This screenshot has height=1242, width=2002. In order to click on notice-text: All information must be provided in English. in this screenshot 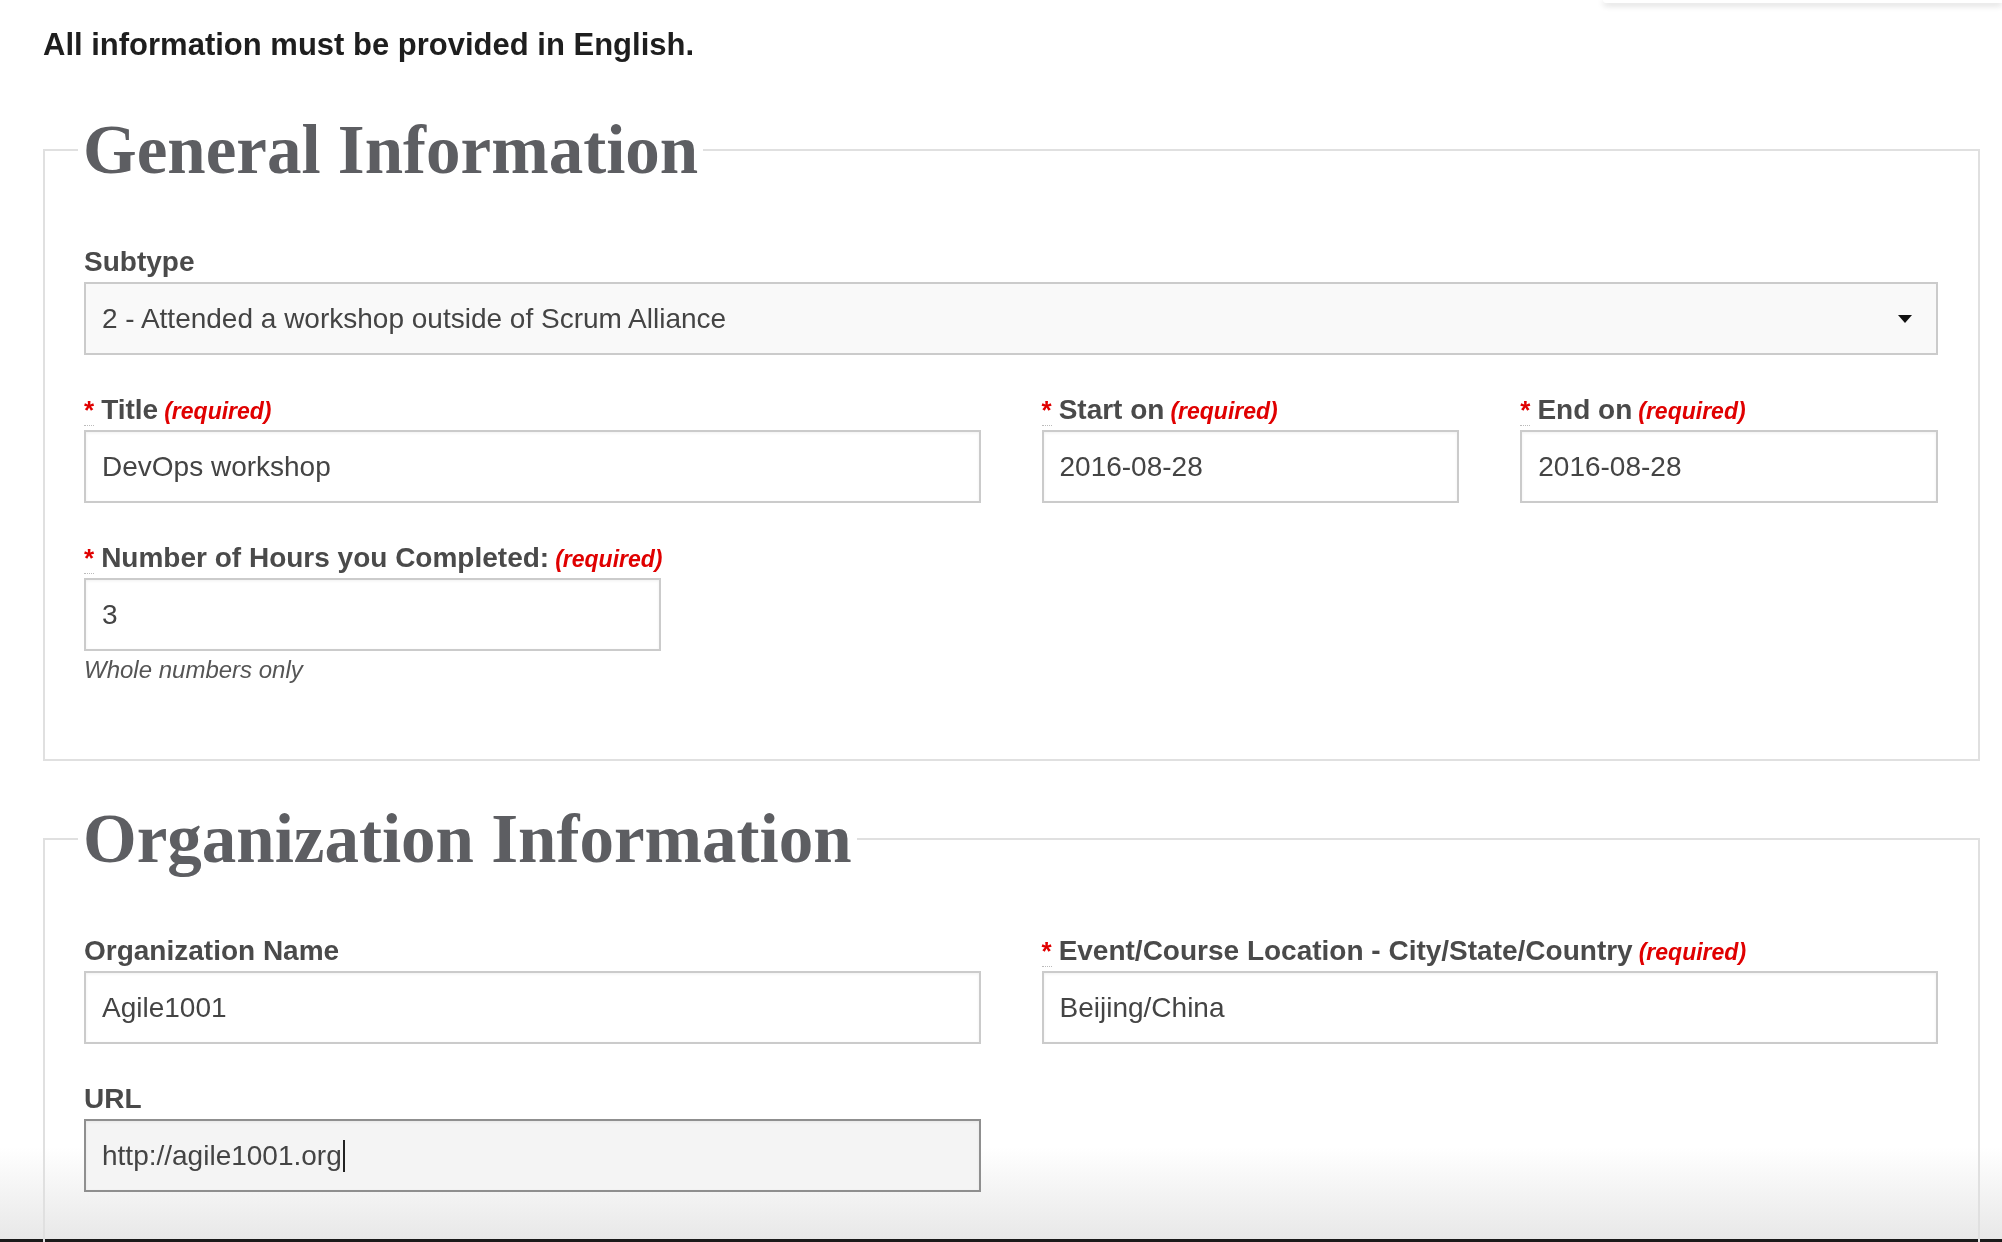, I will do `click(369, 45)`.